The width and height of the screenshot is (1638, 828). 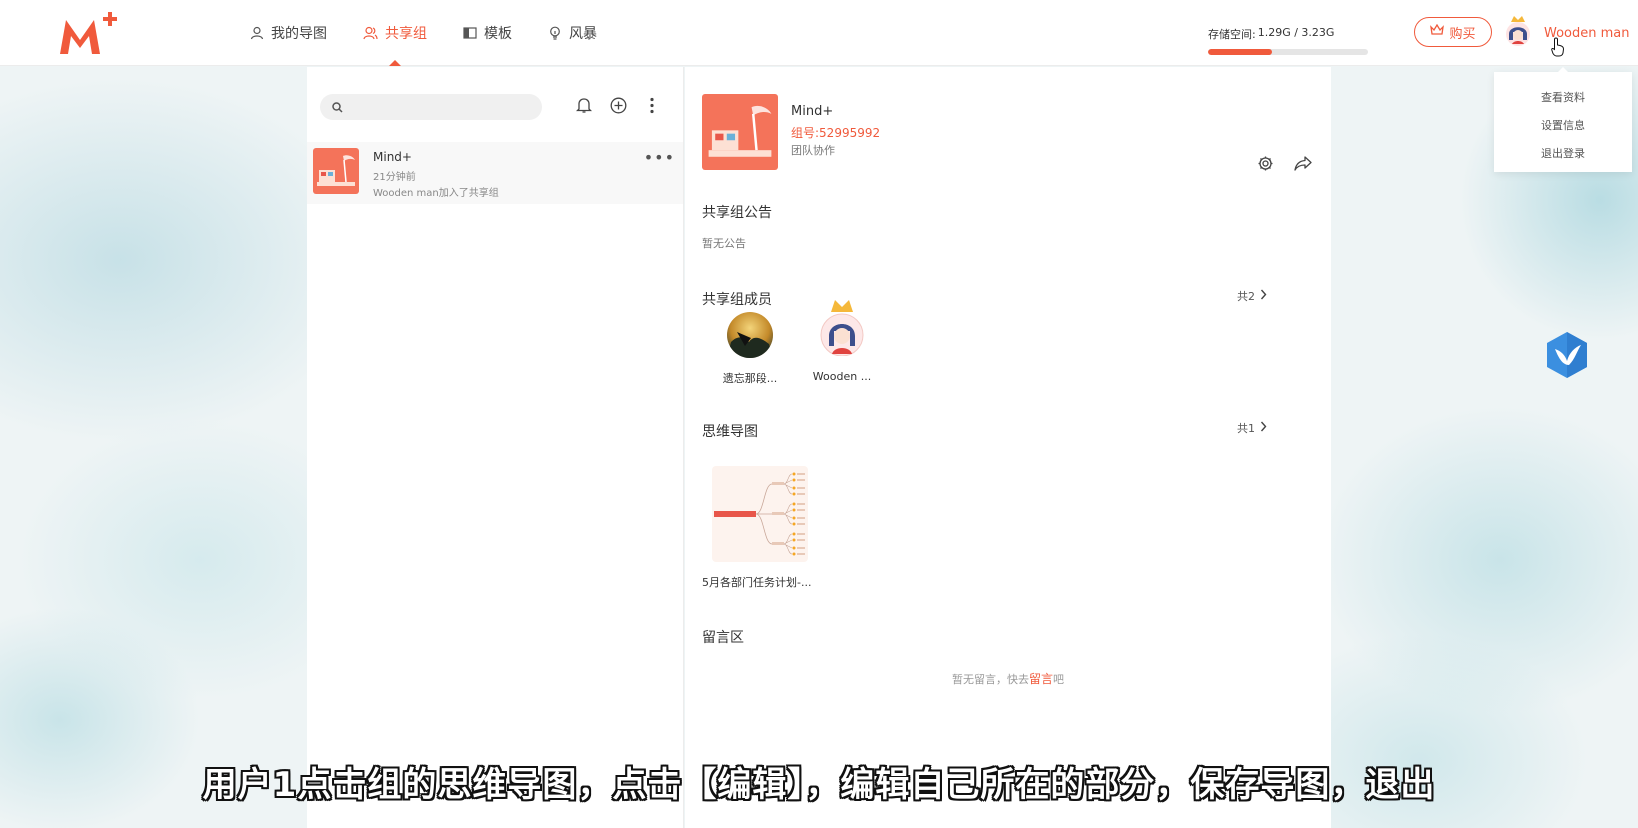 What do you see at coordinates (836, 133) in the screenshot?
I see `group-id: 组号:52995992` at bounding box center [836, 133].